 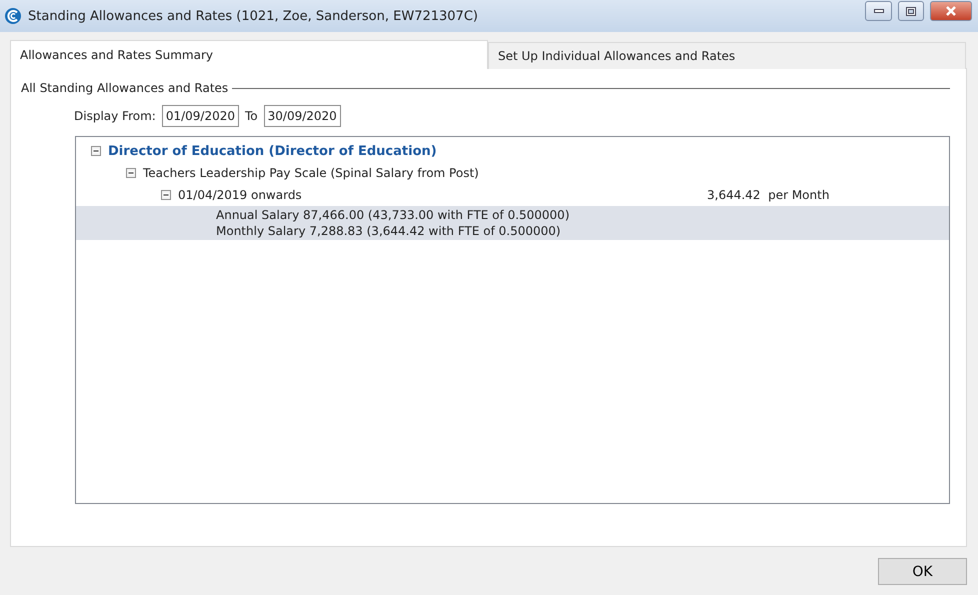 I want to click on tree-label: Director of Education (Director of Education), so click(x=272, y=151).